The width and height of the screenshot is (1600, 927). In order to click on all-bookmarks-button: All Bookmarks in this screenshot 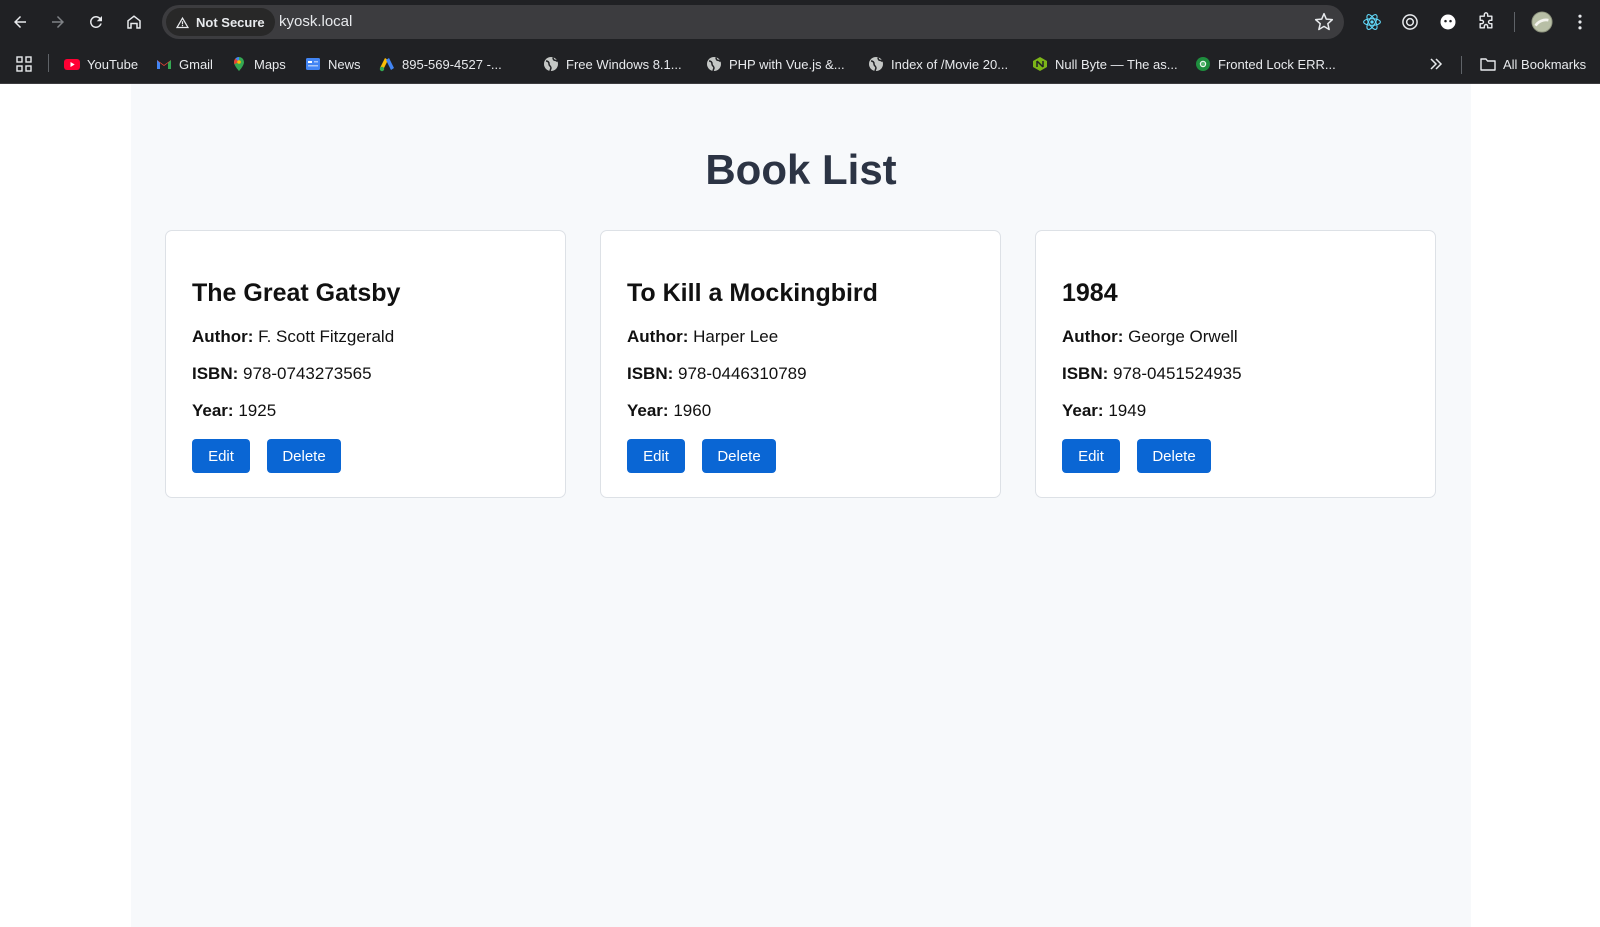, I will do `click(1533, 64)`.